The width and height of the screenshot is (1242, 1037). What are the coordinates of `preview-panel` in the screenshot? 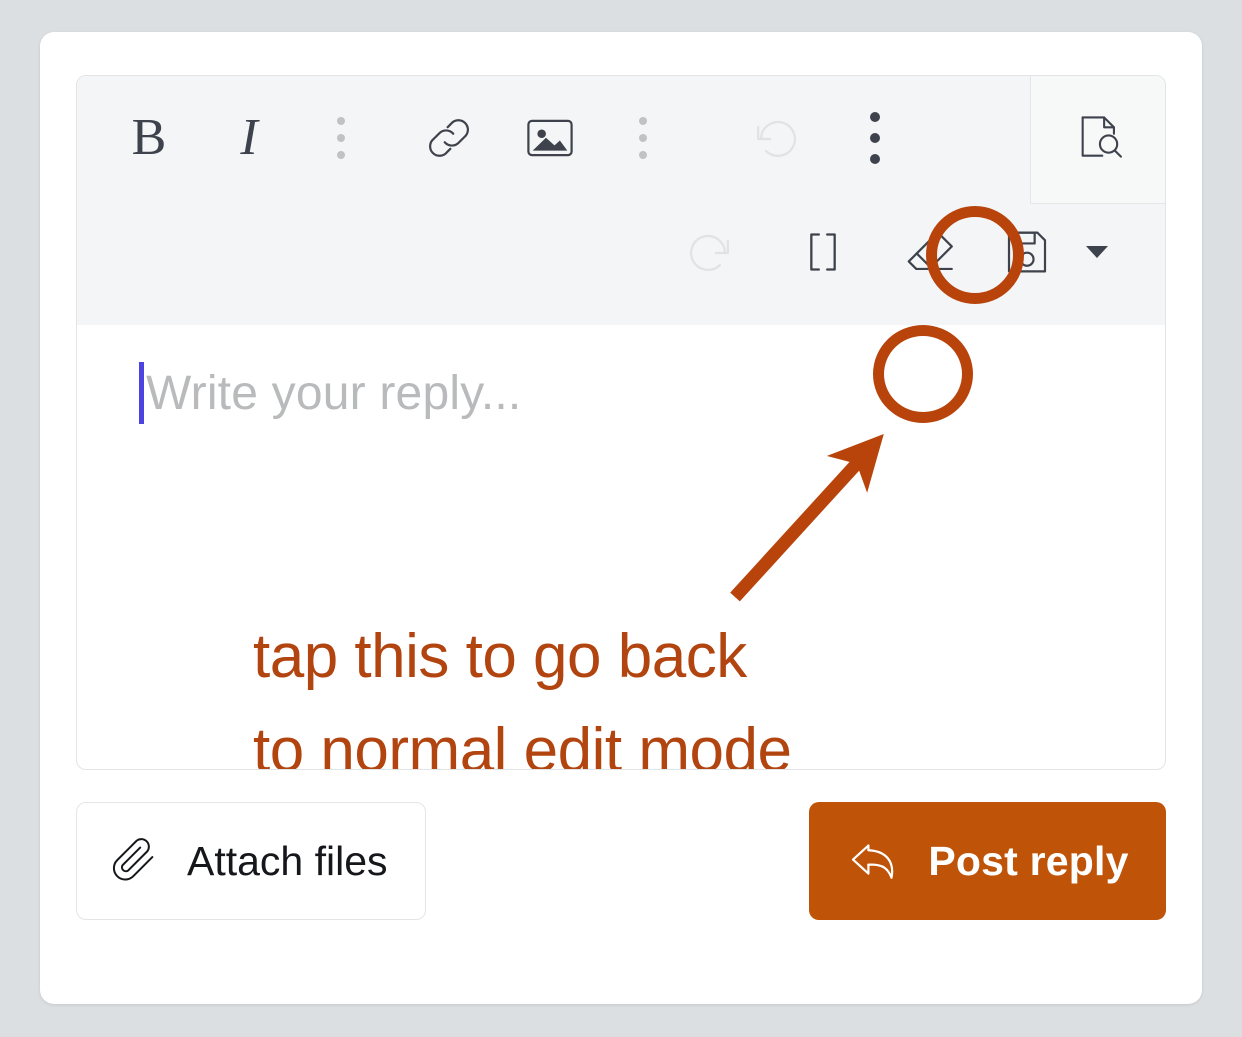 It's located at (1097, 140).